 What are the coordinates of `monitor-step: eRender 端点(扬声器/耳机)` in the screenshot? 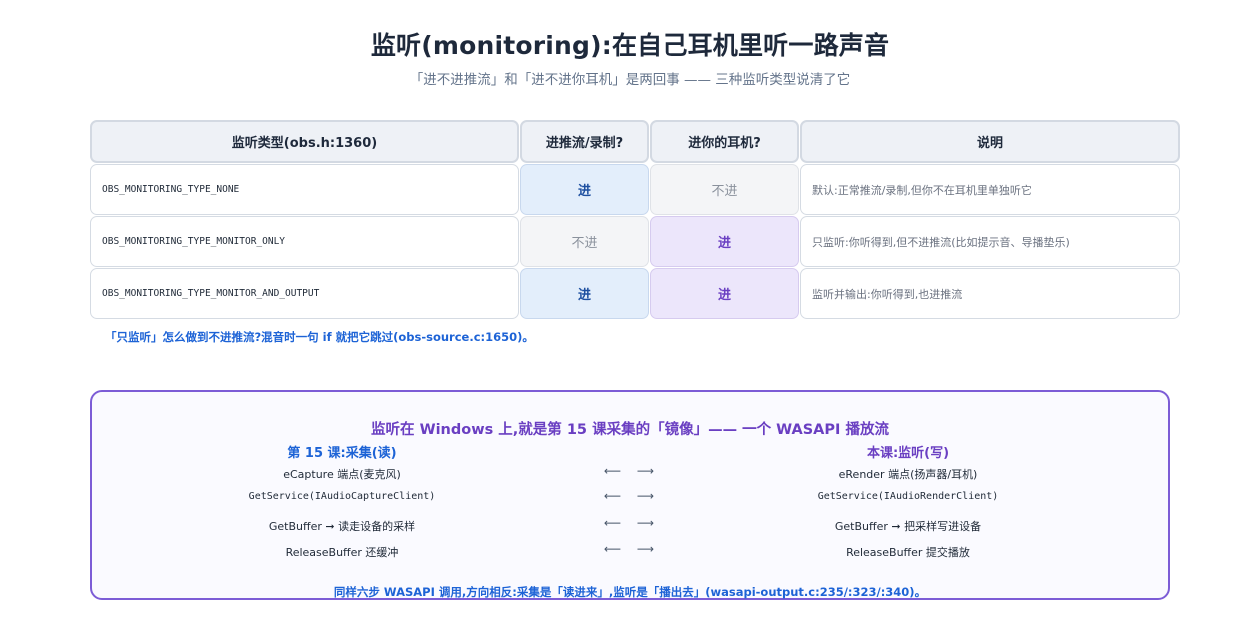 It's located at (908, 474).